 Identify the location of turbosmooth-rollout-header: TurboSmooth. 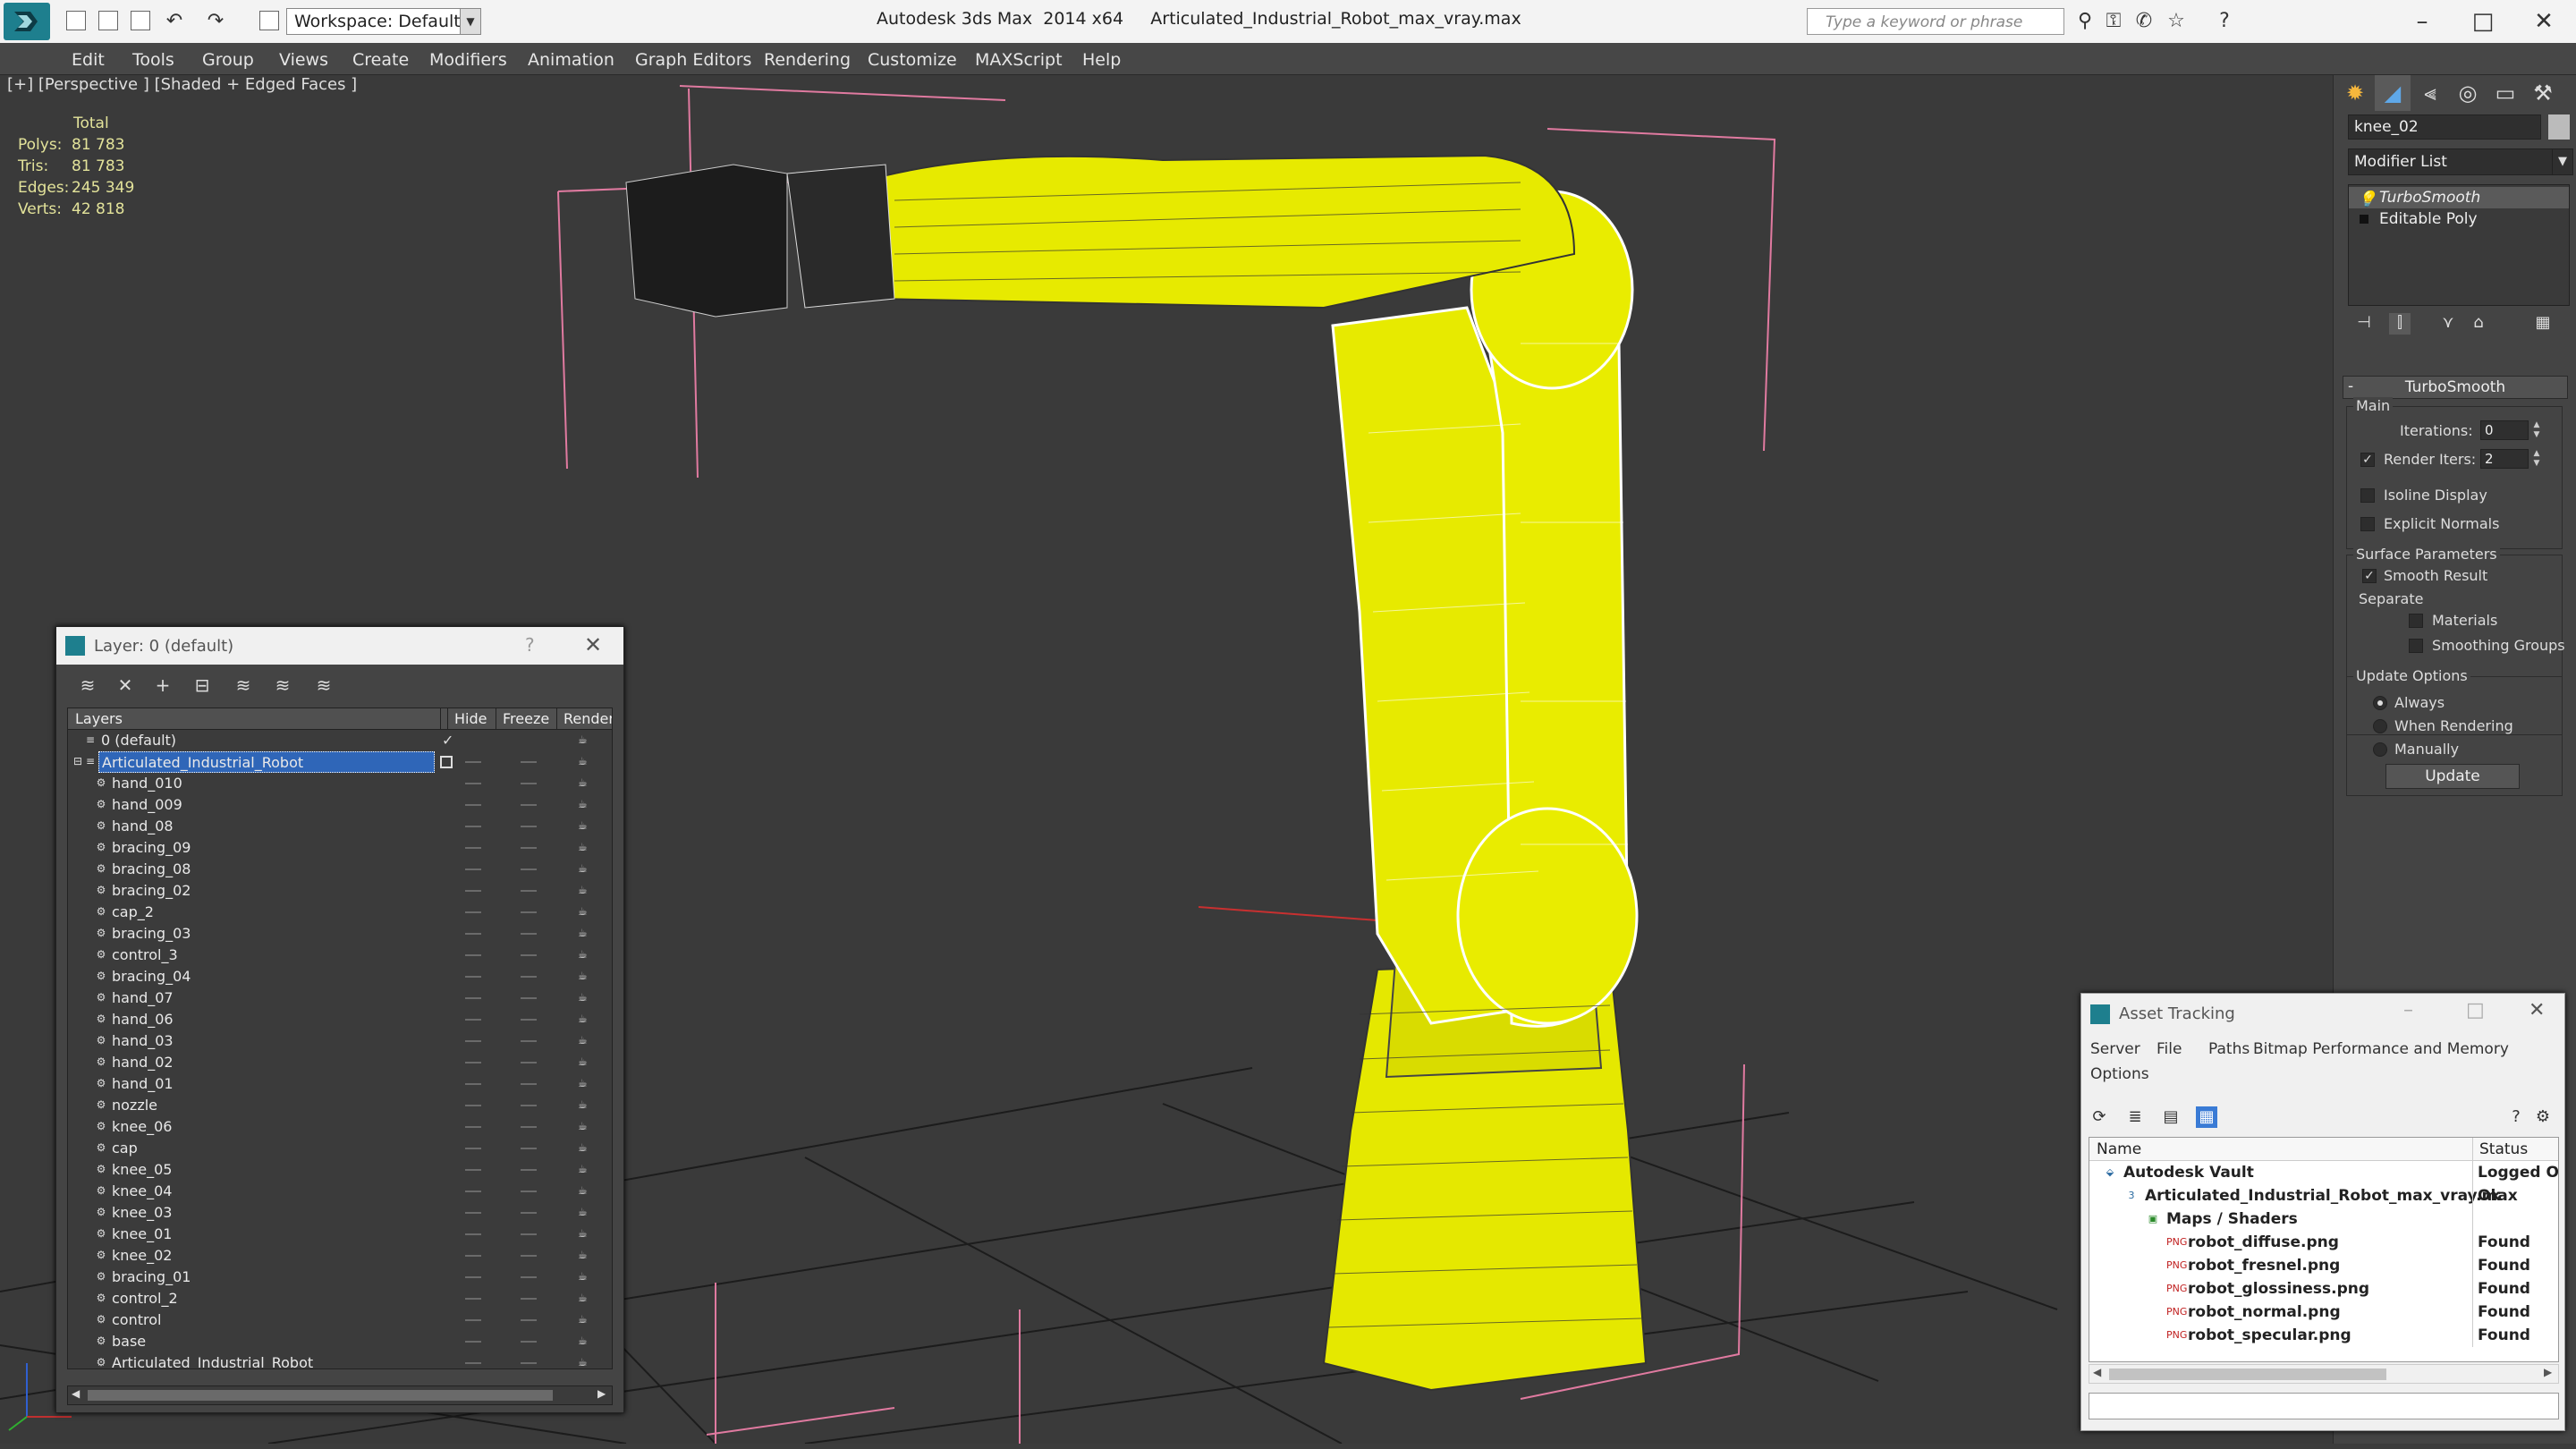
(2455, 387).